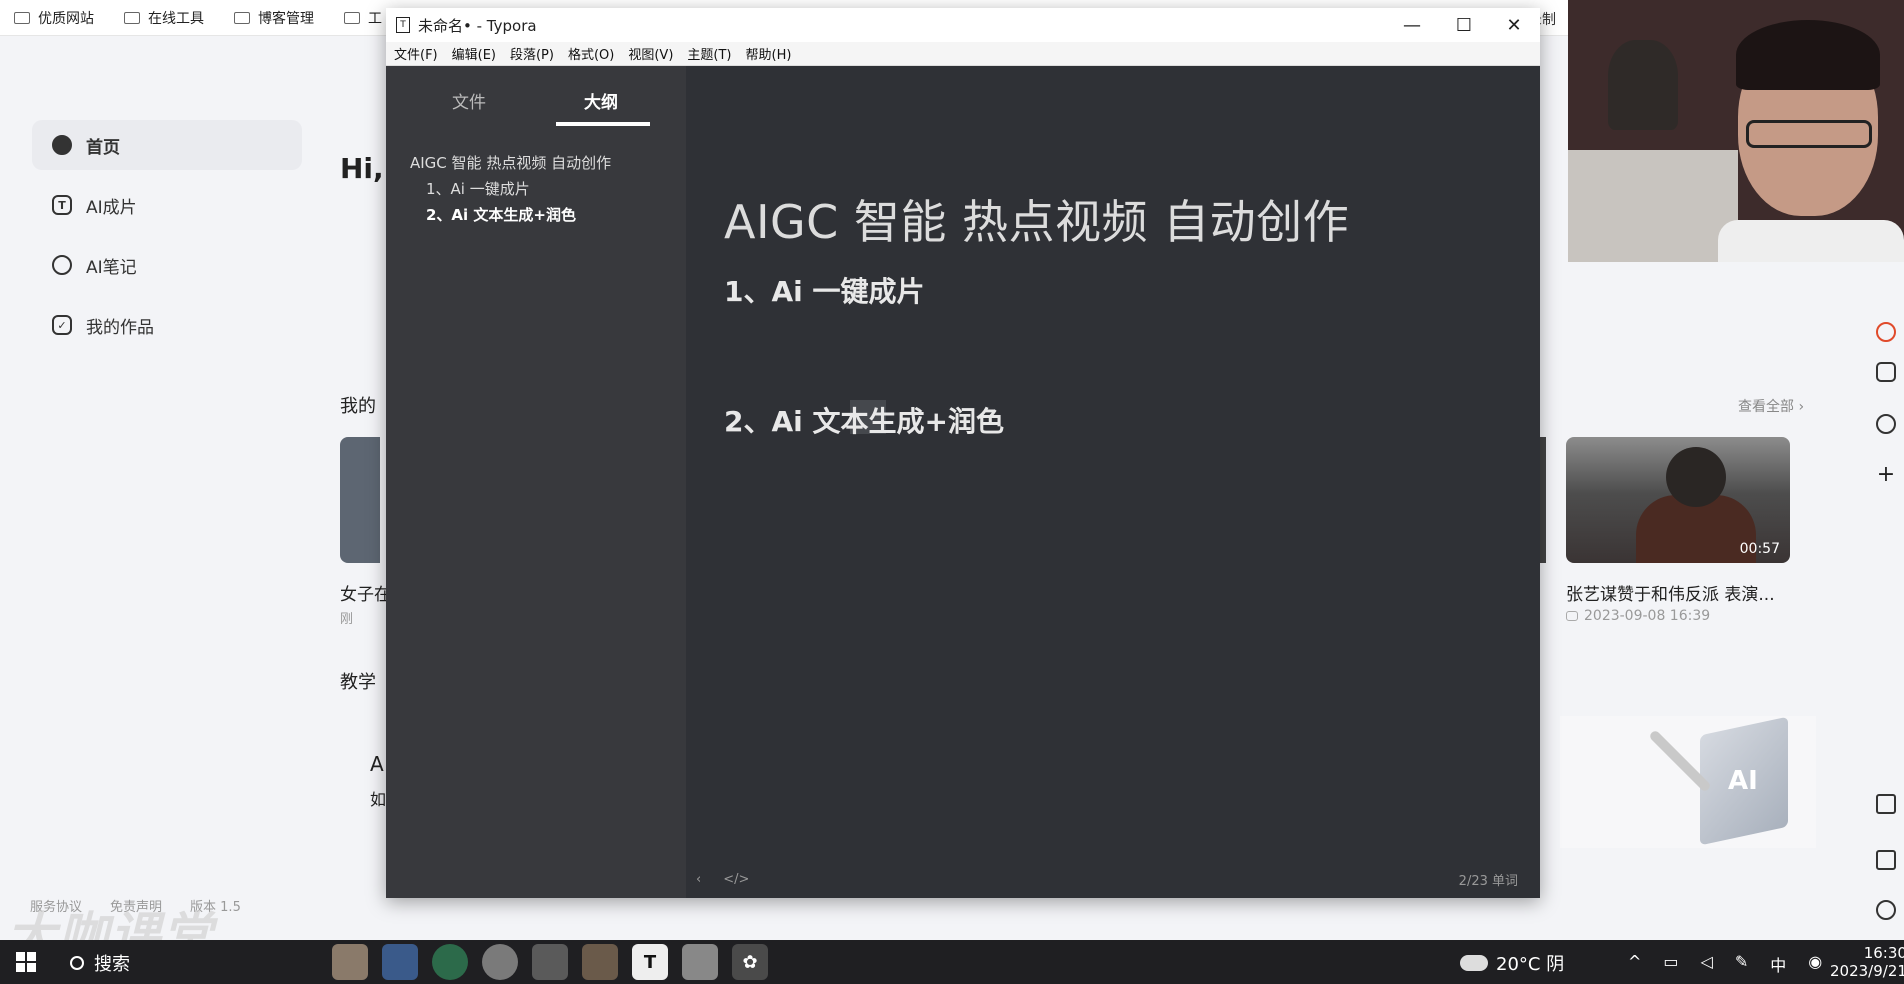  I want to click on outline-item: AIGC 智能 热点视频 自动创作, so click(510, 162).